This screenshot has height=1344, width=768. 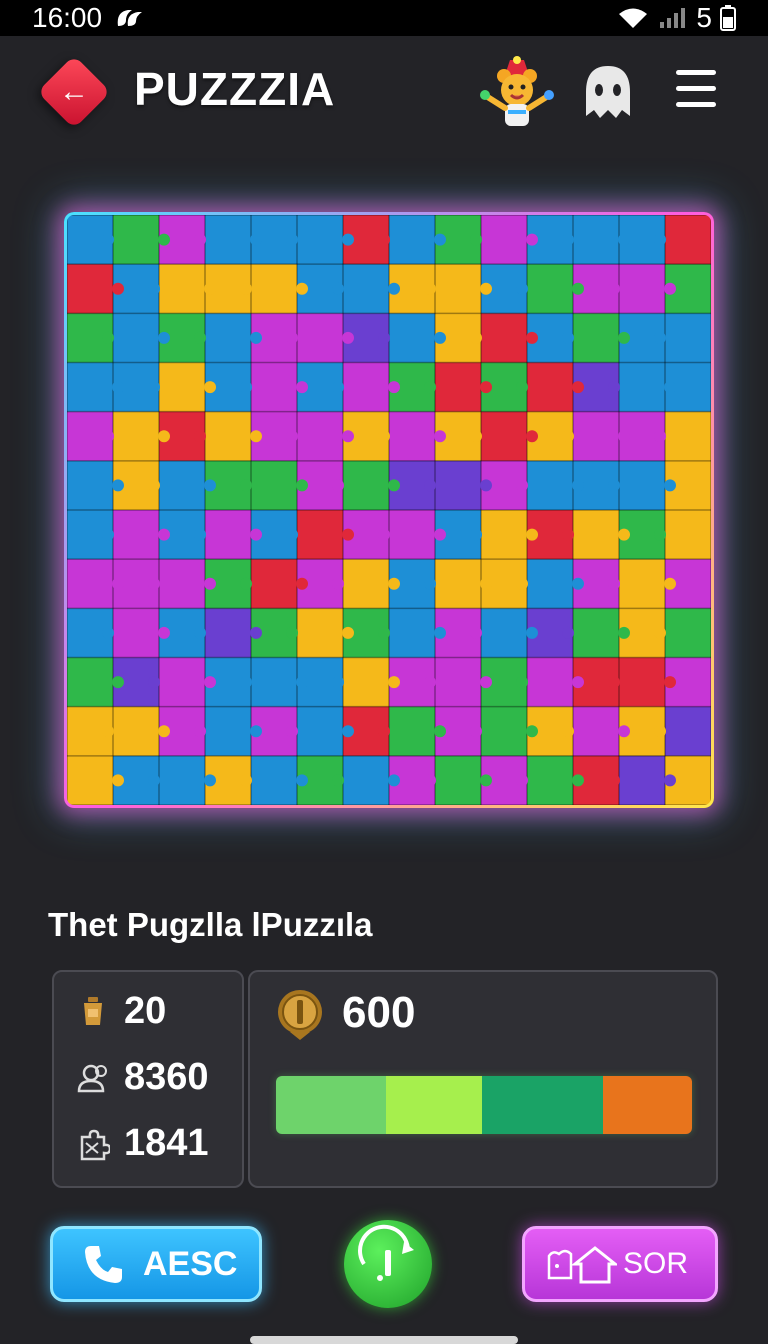 What do you see at coordinates (156, 1264) in the screenshot?
I see `aesc-button: AESC` at bounding box center [156, 1264].